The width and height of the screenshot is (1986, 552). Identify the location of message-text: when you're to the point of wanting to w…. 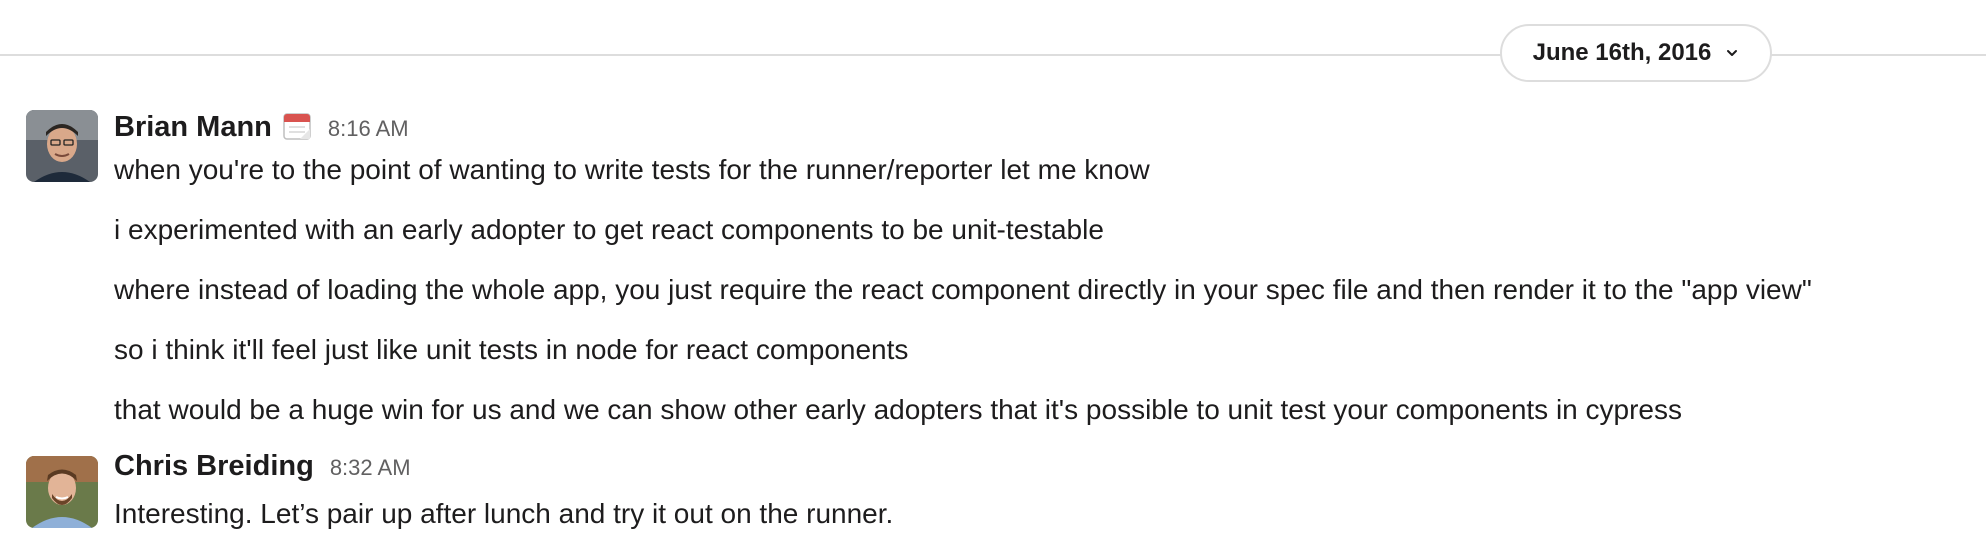
(632, 169).